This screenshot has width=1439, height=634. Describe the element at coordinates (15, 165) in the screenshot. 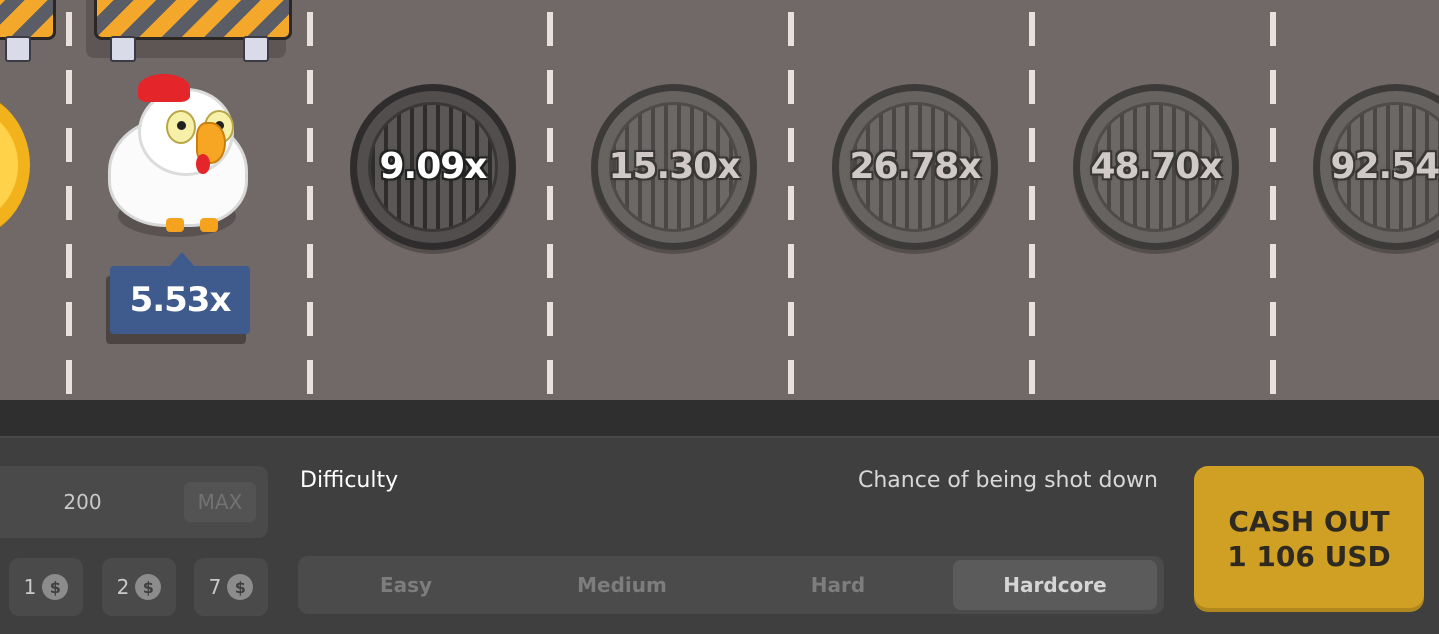

I see `gold-coin-icon` at that location.